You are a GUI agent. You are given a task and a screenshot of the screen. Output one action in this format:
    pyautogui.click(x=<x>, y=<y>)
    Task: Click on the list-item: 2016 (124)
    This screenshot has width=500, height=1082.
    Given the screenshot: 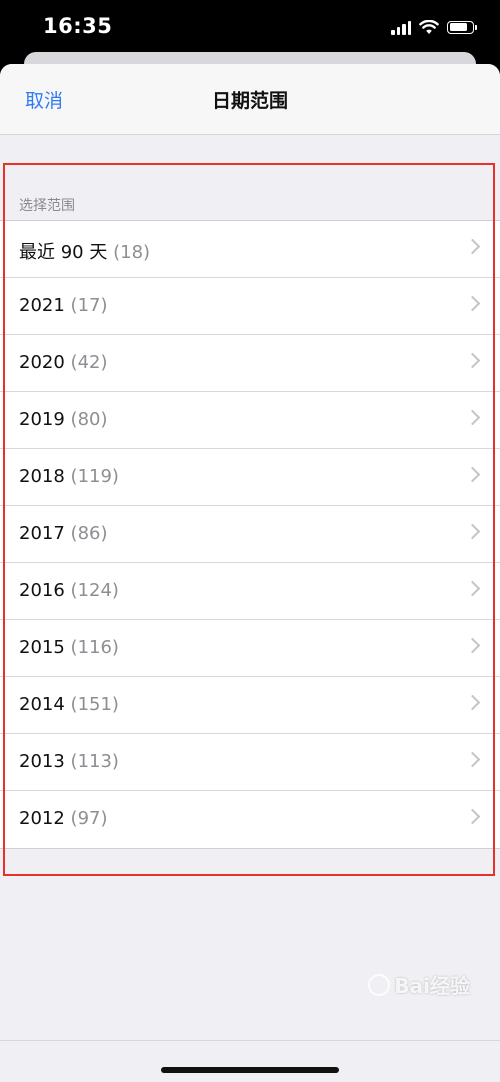 What is the action you would take?
    pyautogui.click(x=250, y=591)
    